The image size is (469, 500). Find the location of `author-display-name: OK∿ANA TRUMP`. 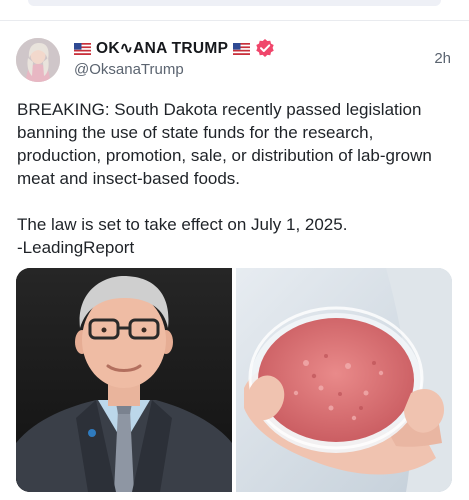

author-display-name: OK∿ANA TRUMP is located at coordinates (162, 48).